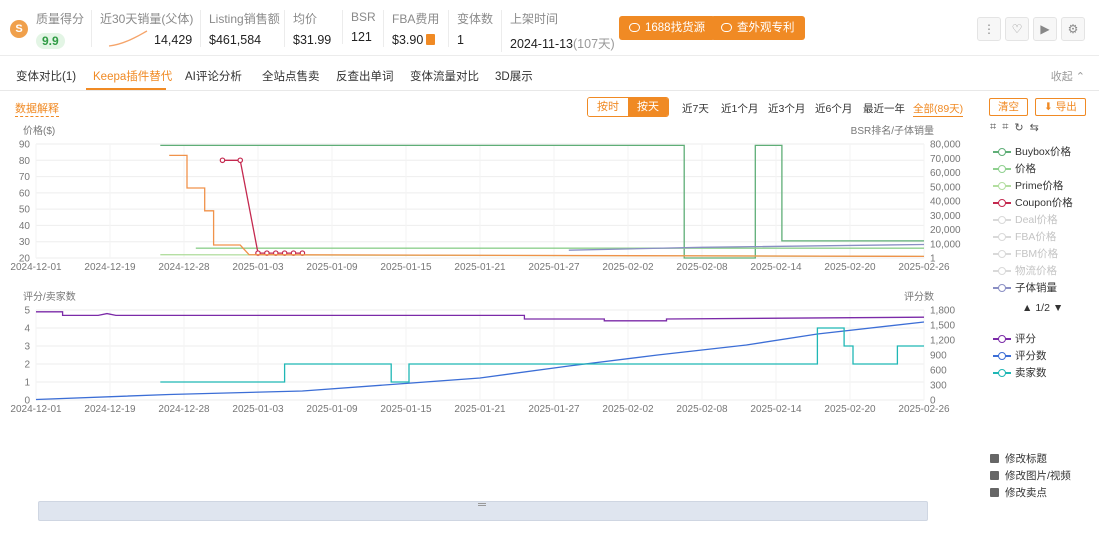 This screenshot has height=545, width=1099. What do you see at coordinates (514, 76) in the screenshot?
I see `tab-3d-display: 3D展示` at bounding box center [514, 76].